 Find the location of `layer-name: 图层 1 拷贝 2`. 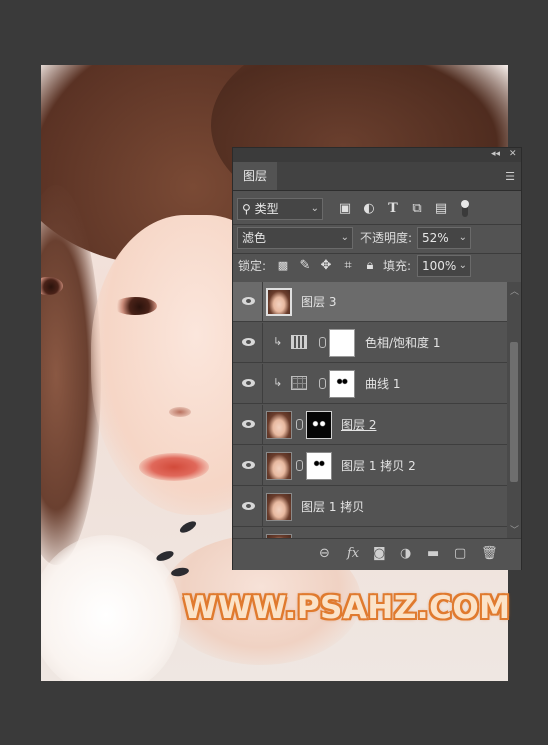

layer-name: 图层 1 拷贝 2 is located at coordinates (378, 466).